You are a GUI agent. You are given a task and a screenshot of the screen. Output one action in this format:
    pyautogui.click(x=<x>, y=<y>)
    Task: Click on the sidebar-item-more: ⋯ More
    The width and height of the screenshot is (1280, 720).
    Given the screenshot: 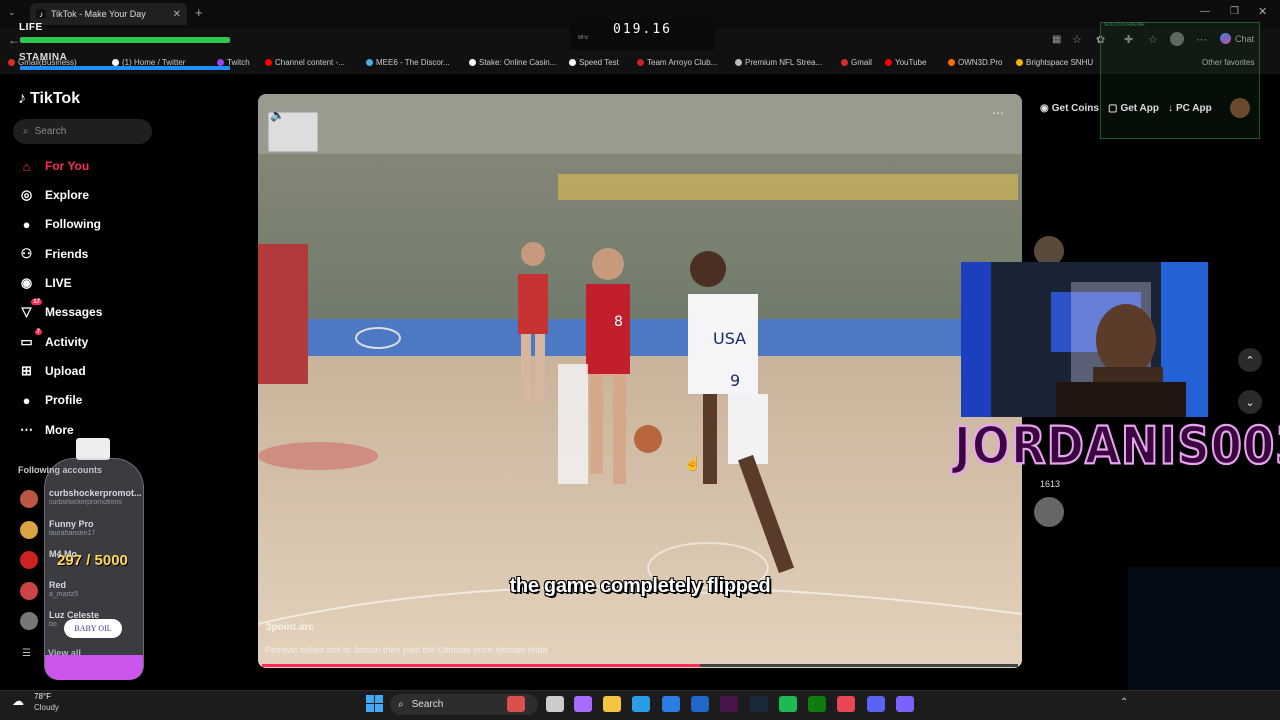 What is the action you would take?
    pyautogui.click(x=118, y=430)
    